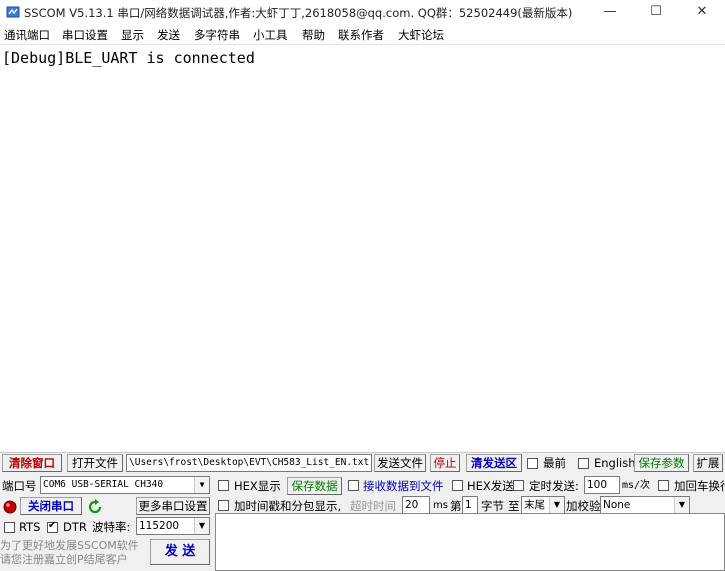 The height and width of the screenshot is (571, 725). I want to click on interval-unit: ms/次, so click(636, 485).